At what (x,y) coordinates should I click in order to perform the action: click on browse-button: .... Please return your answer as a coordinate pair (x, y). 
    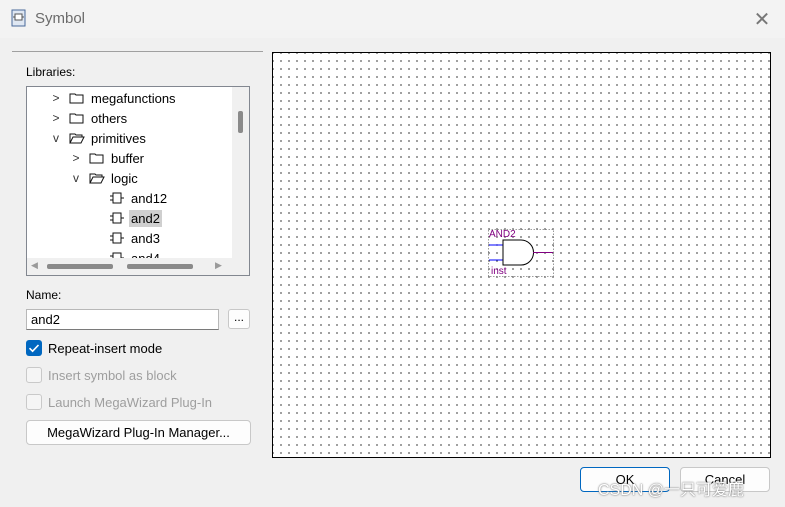
    Looking at the image, I should click on (239, 319).